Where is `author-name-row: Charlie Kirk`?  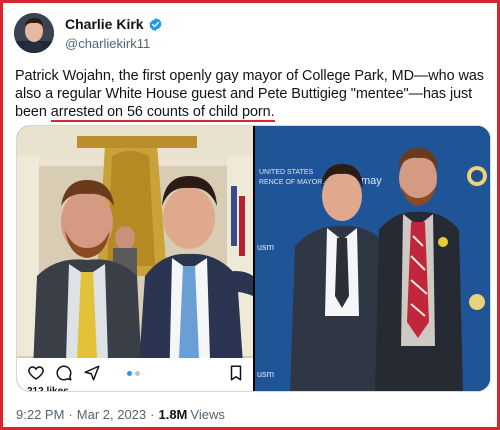 author-name-row: Charlie Kirk is located at coordinates (114, 24).